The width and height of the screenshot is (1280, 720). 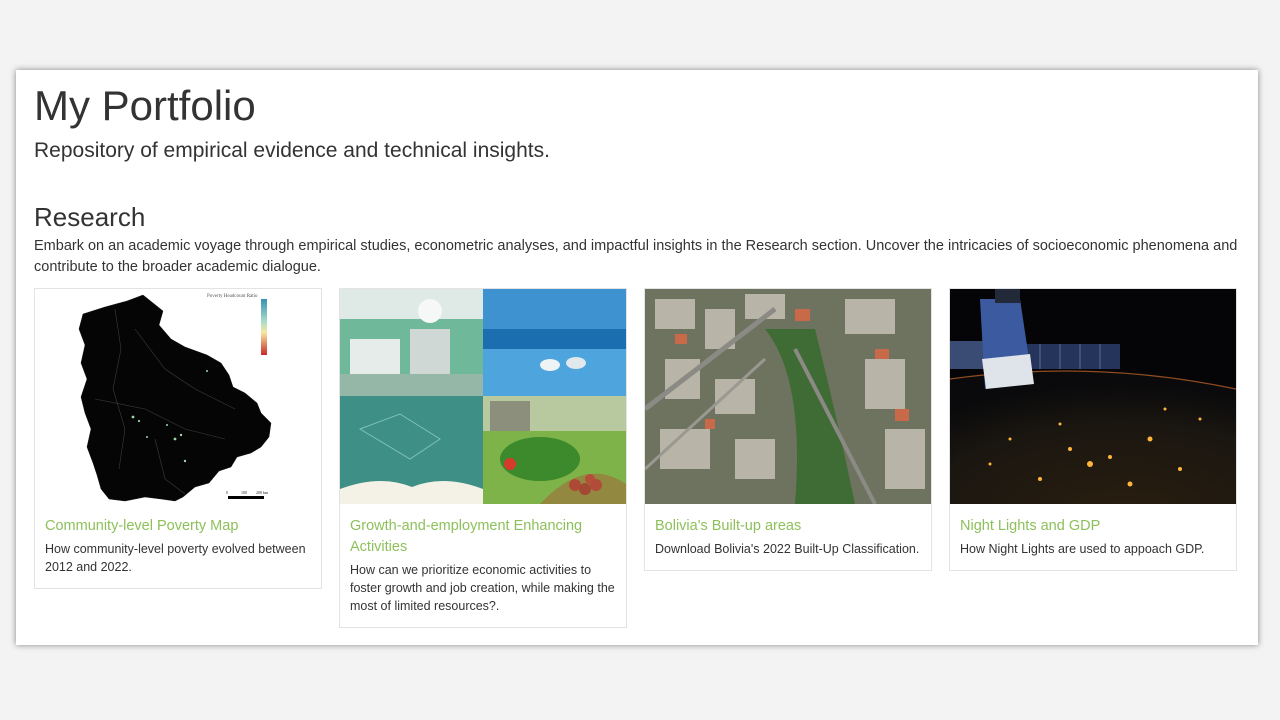 I want to click on hospital-image, so click(x=411, y=342).